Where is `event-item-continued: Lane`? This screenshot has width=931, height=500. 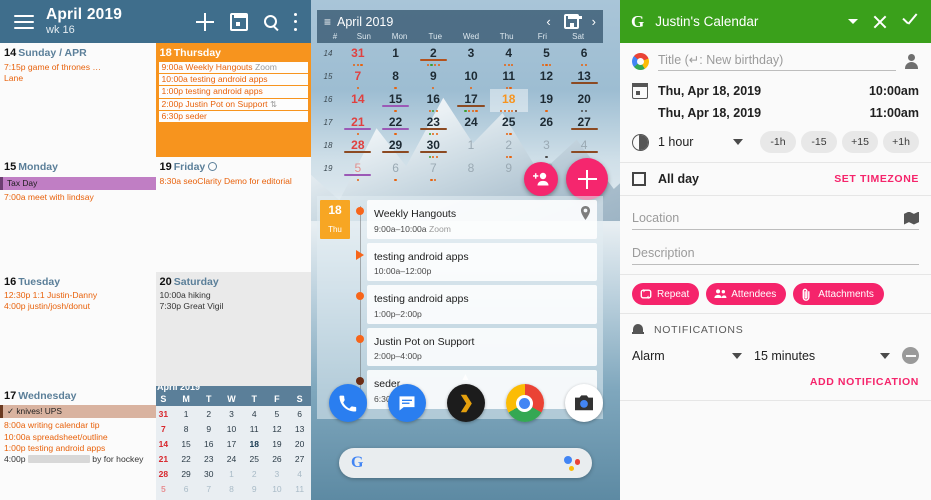 event-item-continued: Lane is located at coordinates (78, 78).